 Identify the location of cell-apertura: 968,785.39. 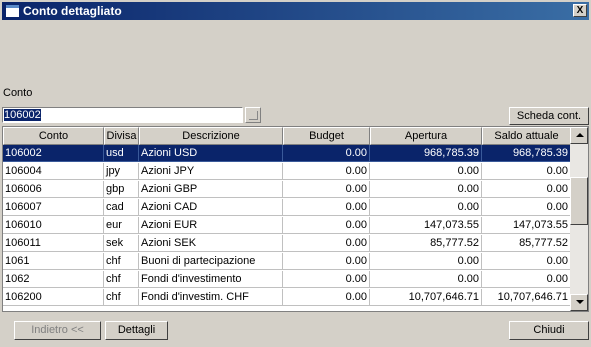
(426, 153).